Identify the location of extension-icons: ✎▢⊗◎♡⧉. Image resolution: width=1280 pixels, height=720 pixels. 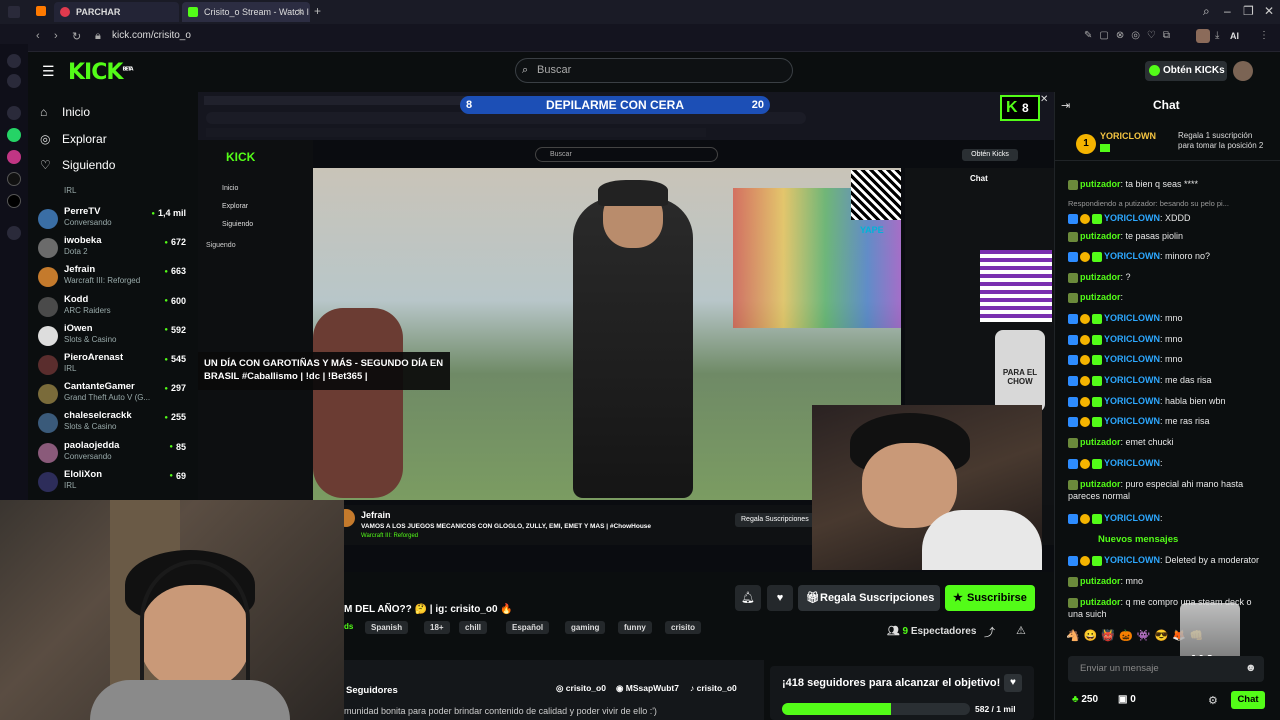
(1139, 36).